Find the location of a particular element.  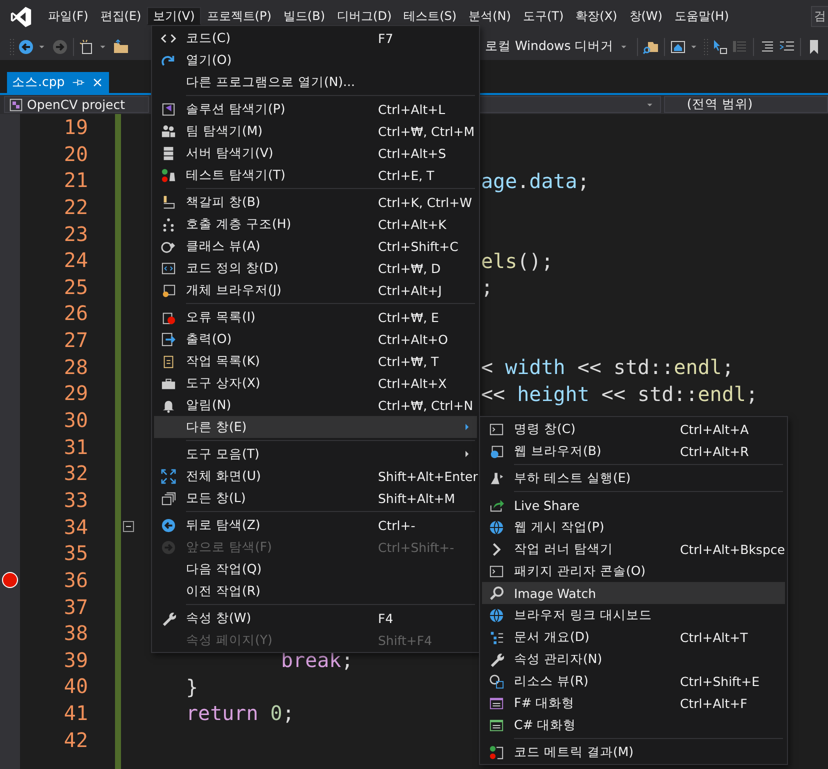

line-number: 37 is located at coordinates (75, 607).